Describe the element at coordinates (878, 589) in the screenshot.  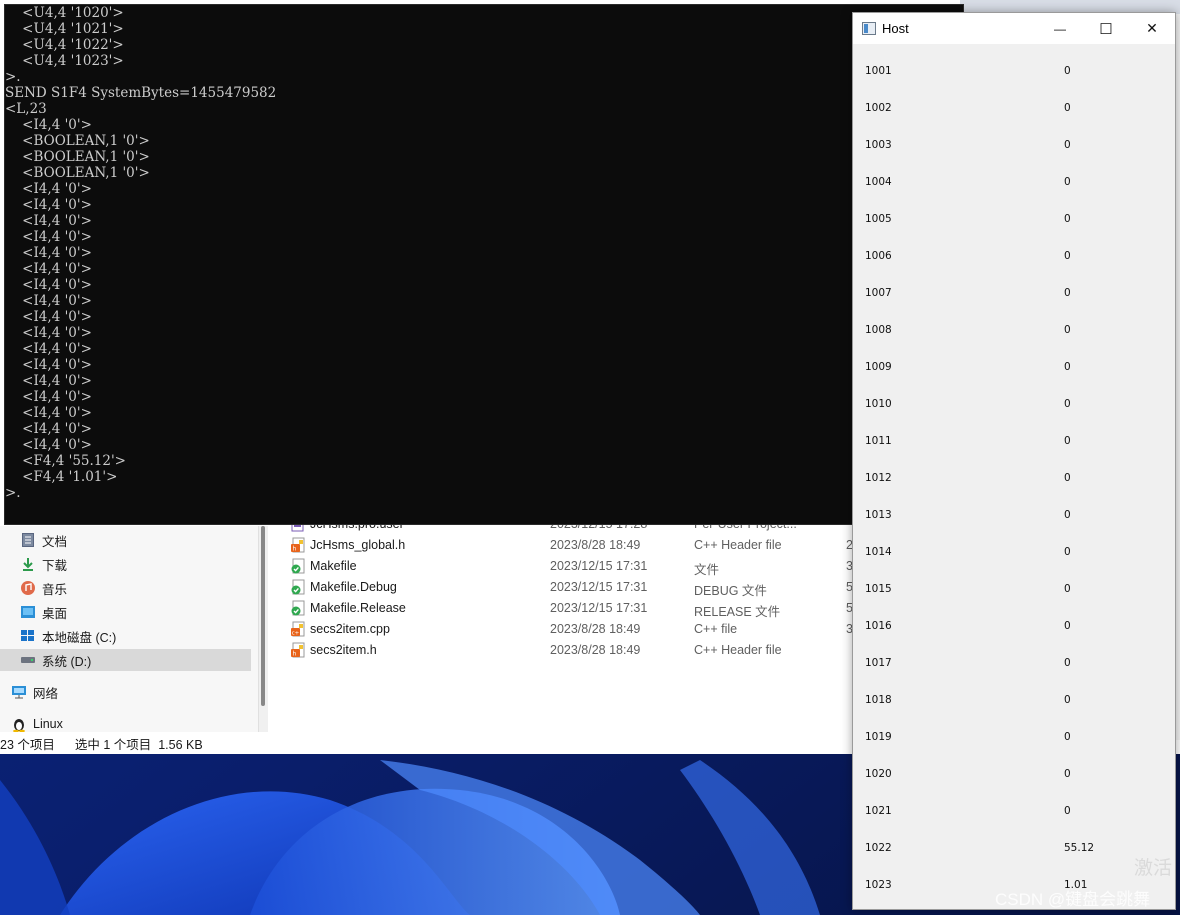
I see `row-id: 1015` at that location.